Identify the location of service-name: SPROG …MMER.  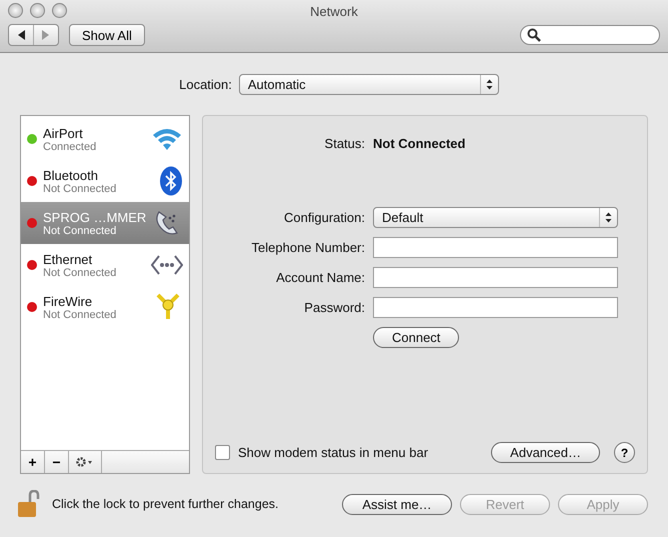
(95, 217).